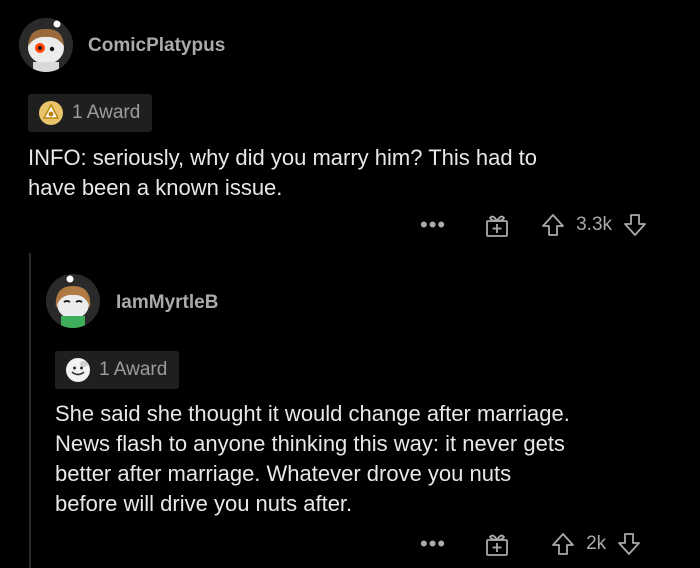 Image resolution: width=700 pixels, height=568 pixels. Describe the element at coordinates (155, 187) in the screenshot. I see `comment-line: have been a known issue.` at that location.